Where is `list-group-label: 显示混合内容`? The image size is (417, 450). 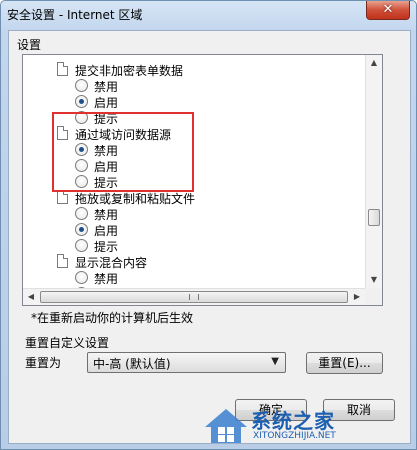 list-group-label: 显示混合内容 is located at coordinates (111, 263).